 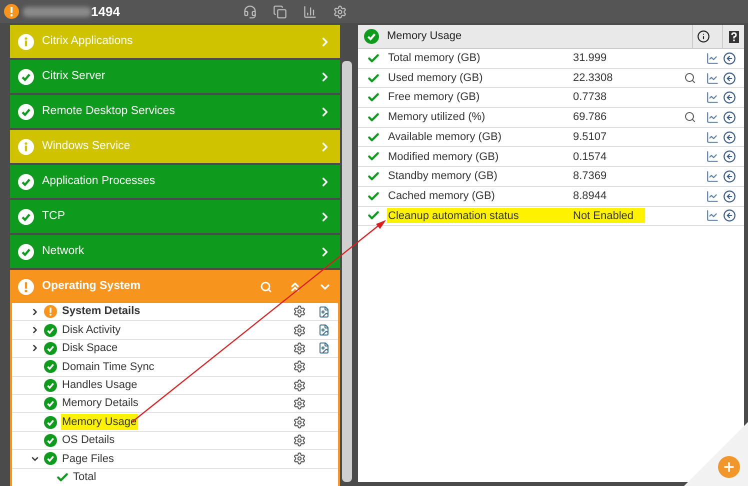 What do you see at coordinates (593, 78) in the screenshot?
I see `metric-value: 22.3308` at bounding box center [593, 78].